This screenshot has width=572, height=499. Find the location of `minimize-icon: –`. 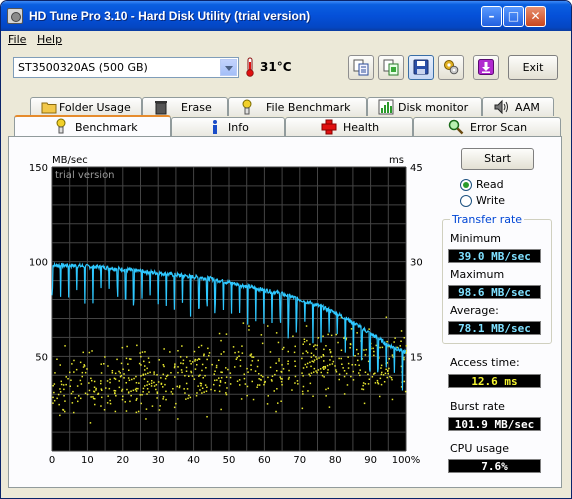

minimize-icon: – is located at coordinates (491, 16).